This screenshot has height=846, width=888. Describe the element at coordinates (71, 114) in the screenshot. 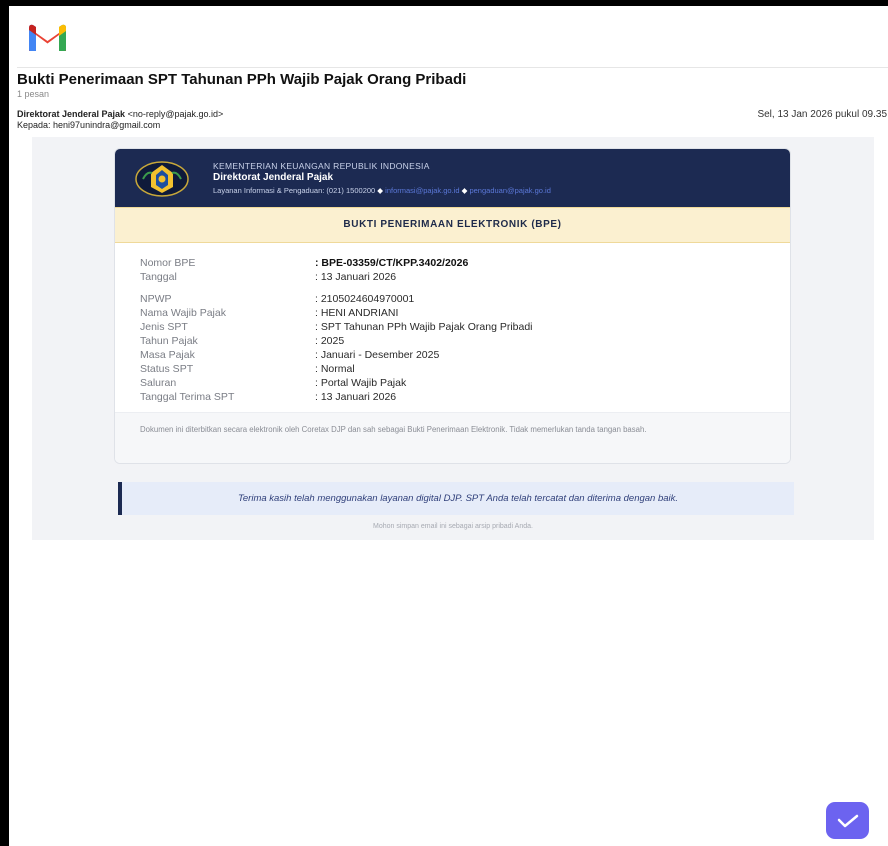

I see `sender-name: Direktorat Jenderal Pajak` at that location.